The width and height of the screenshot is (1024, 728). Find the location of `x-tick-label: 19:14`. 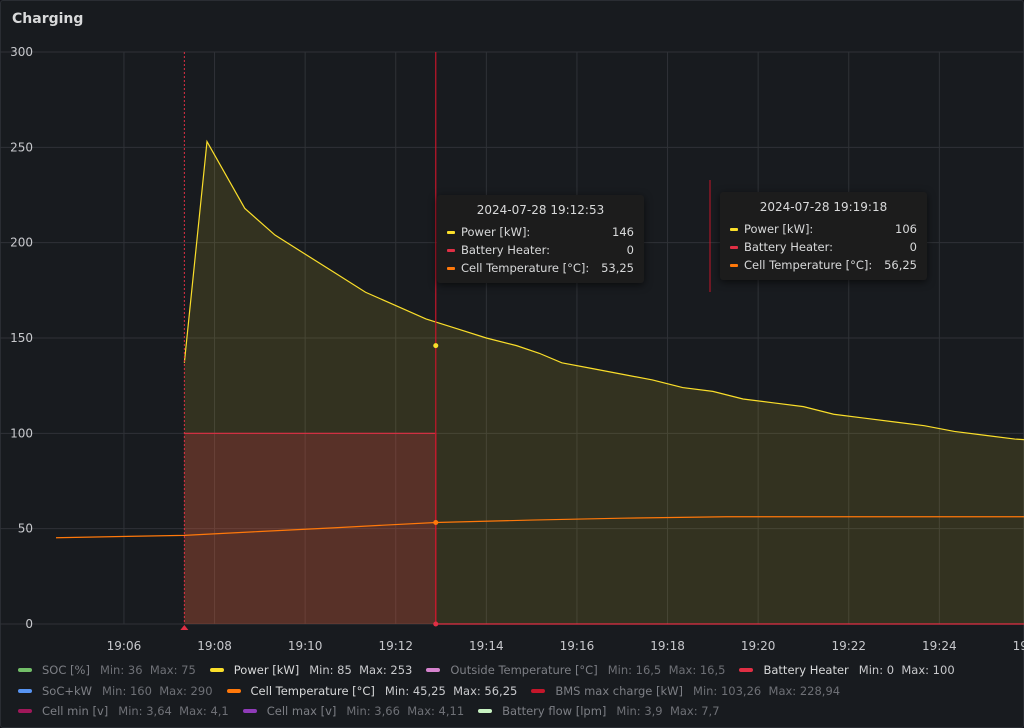

x-tick-label: 19:14 is located at coordinates (486, 646).